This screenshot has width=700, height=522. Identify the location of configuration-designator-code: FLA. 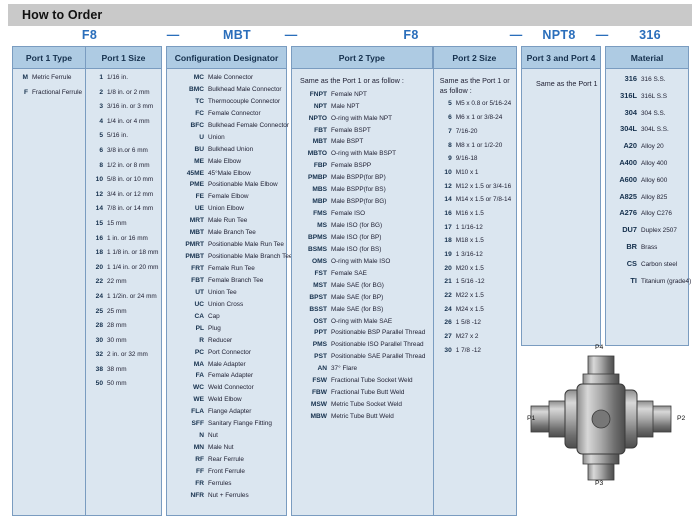
(197, 412).